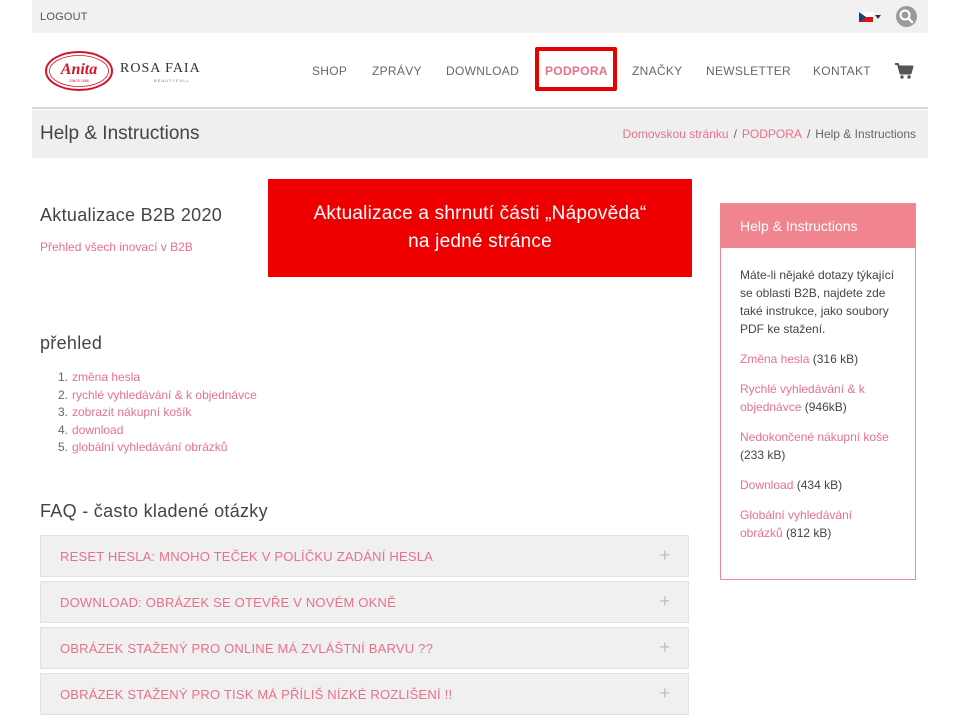  What do you see at coordinates (819, 446) in the screenshot?
I see `sidebar-file: Nedokončené nákupní koše (233 kB)` at bounding box center [819, 446].